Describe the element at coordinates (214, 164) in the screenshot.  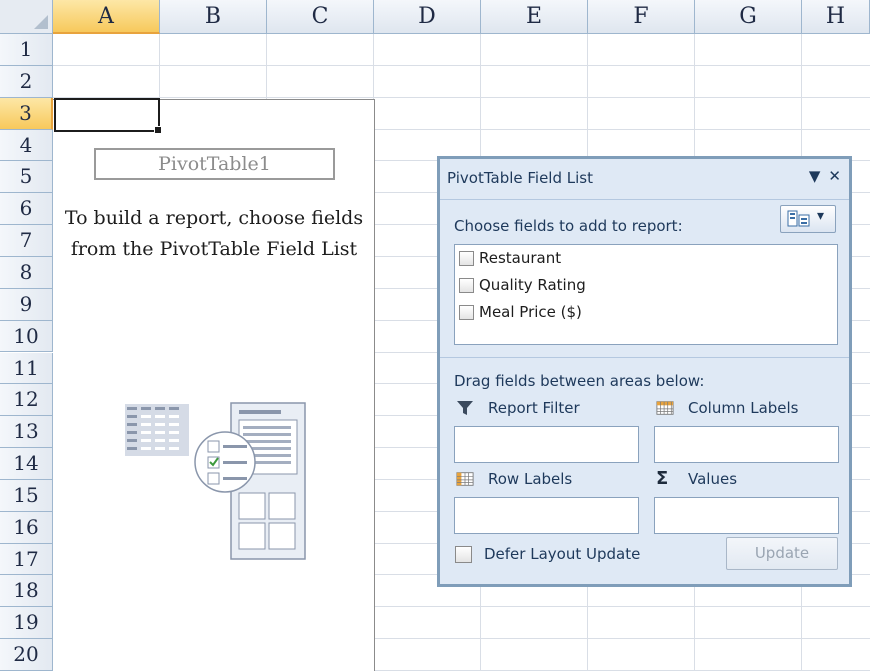
I see `pivot-table-name: PivotTable1` at that location.